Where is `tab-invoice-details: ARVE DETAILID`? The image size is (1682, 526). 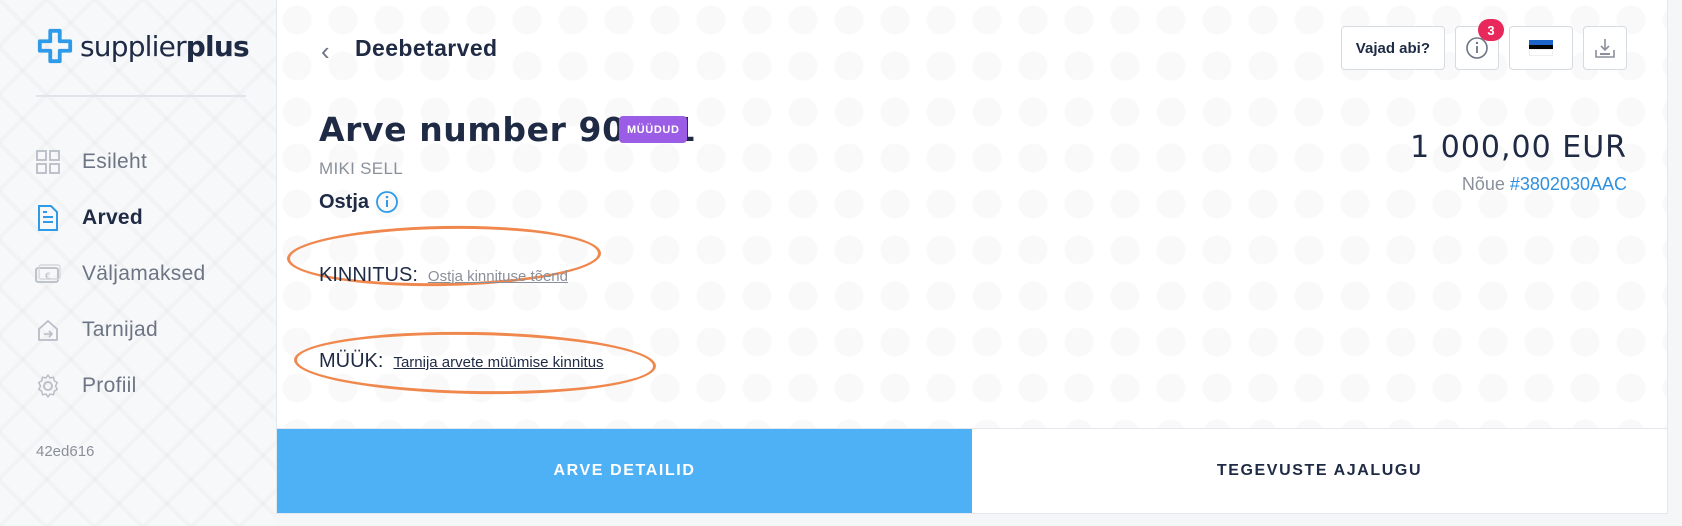 tab-invoice-details: ARVE DETAILID is located at coordinates (624, 471).